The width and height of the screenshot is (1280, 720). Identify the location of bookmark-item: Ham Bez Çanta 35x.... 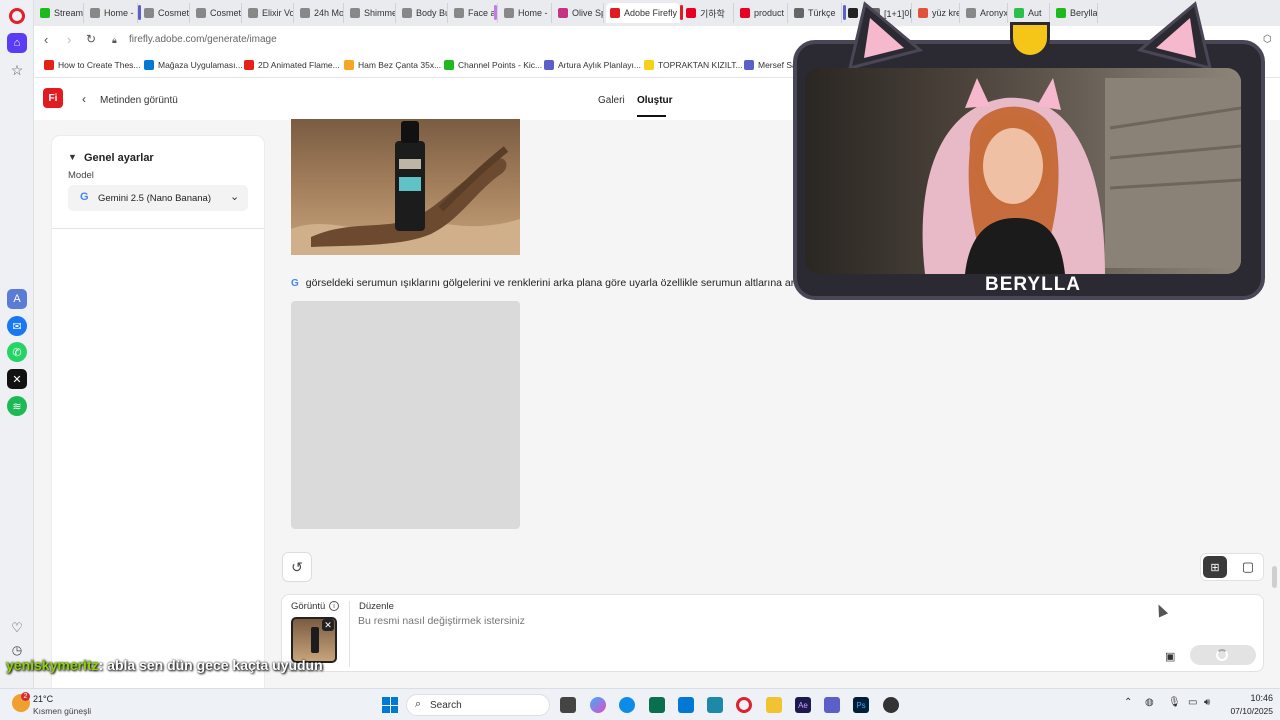
(392, 65).